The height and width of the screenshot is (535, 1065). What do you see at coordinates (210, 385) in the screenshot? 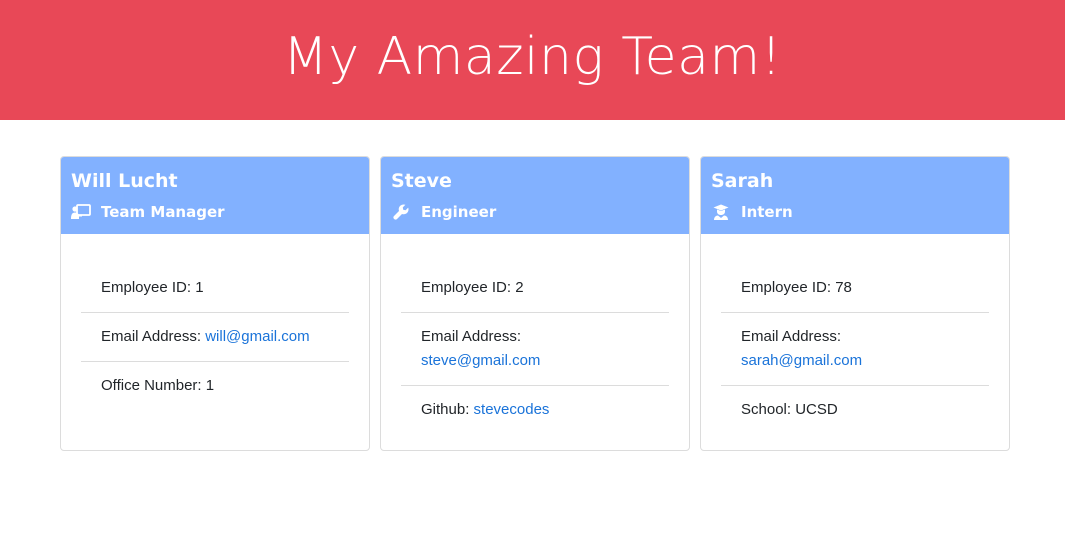
I see `office-number-value: 1` at bounding box center [210, 385].